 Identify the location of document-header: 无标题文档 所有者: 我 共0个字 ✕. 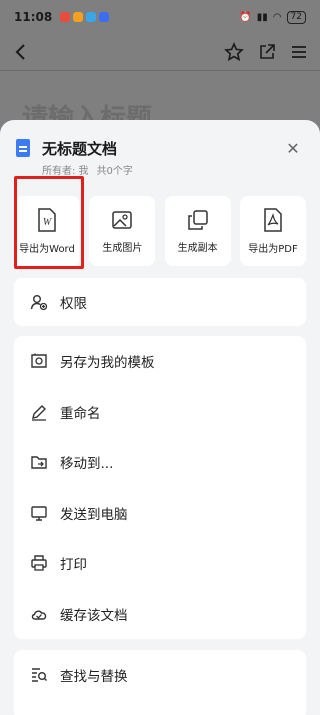
(161, 158).